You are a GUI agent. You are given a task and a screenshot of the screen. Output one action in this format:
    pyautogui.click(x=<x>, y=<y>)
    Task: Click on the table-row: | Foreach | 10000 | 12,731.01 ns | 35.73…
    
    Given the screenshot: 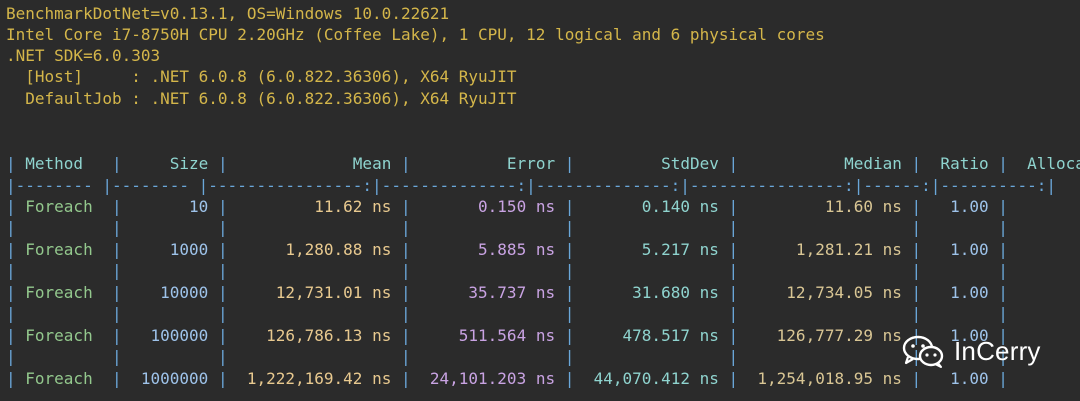 What is the action you would take?
    pyautogui.click(x=543, y=292)
    